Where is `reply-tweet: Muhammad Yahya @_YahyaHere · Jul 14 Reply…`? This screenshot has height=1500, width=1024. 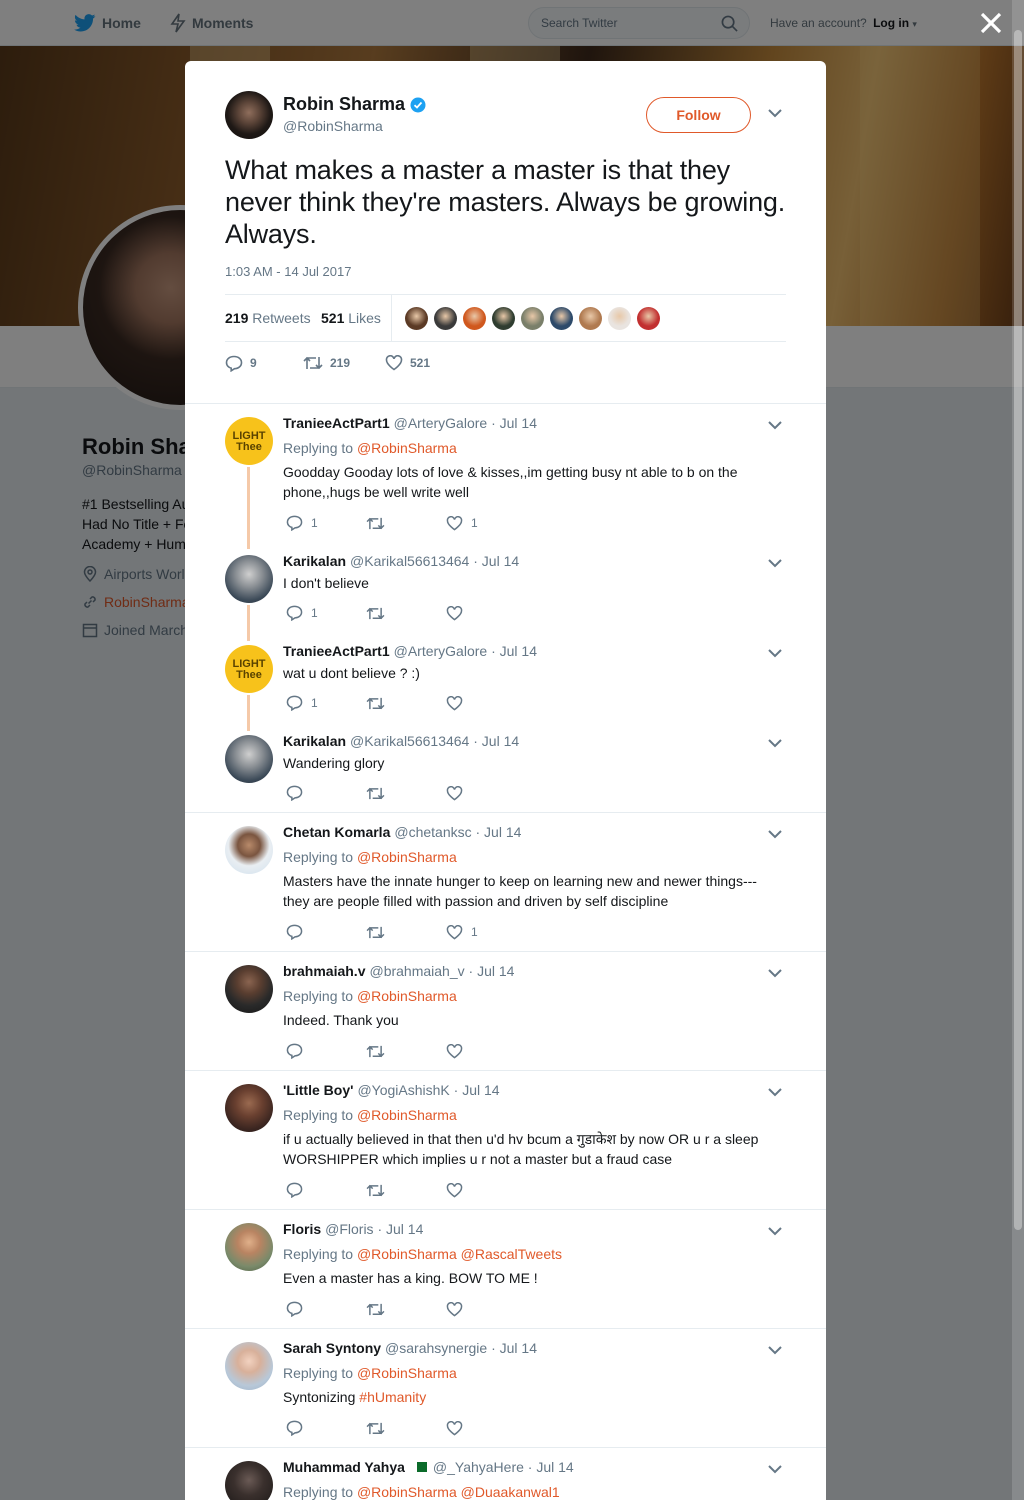 reply-tweet: Muhammad Yahya @_YahyaHere · Jul 14 Reply… is located at coordinates (505, 1474).